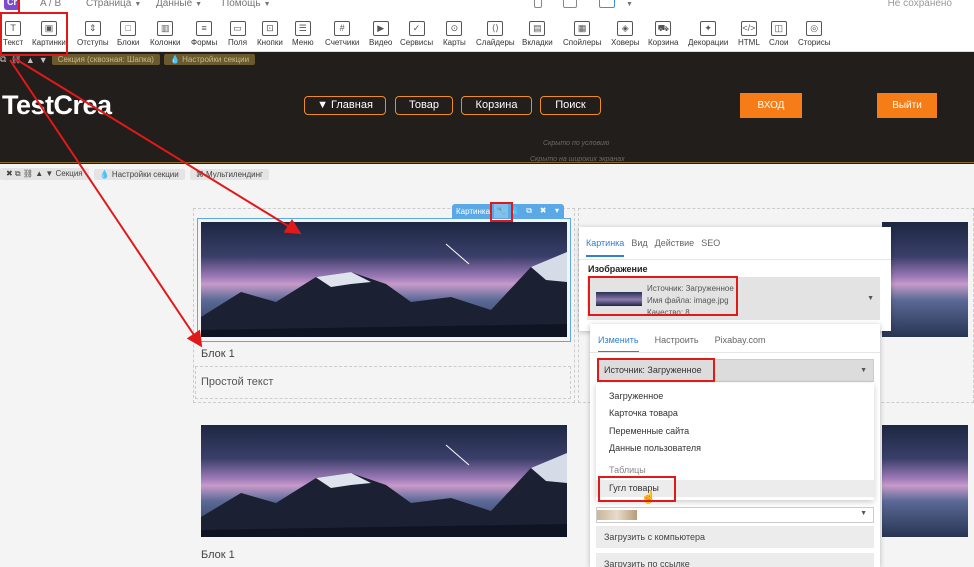 Image resolution: width=974 pixels, height=567 pixels. What do you see at coordinates (749, 31) in the screenshot?
I see `tool-html: </> HTML` at bounding box center [749, 31].